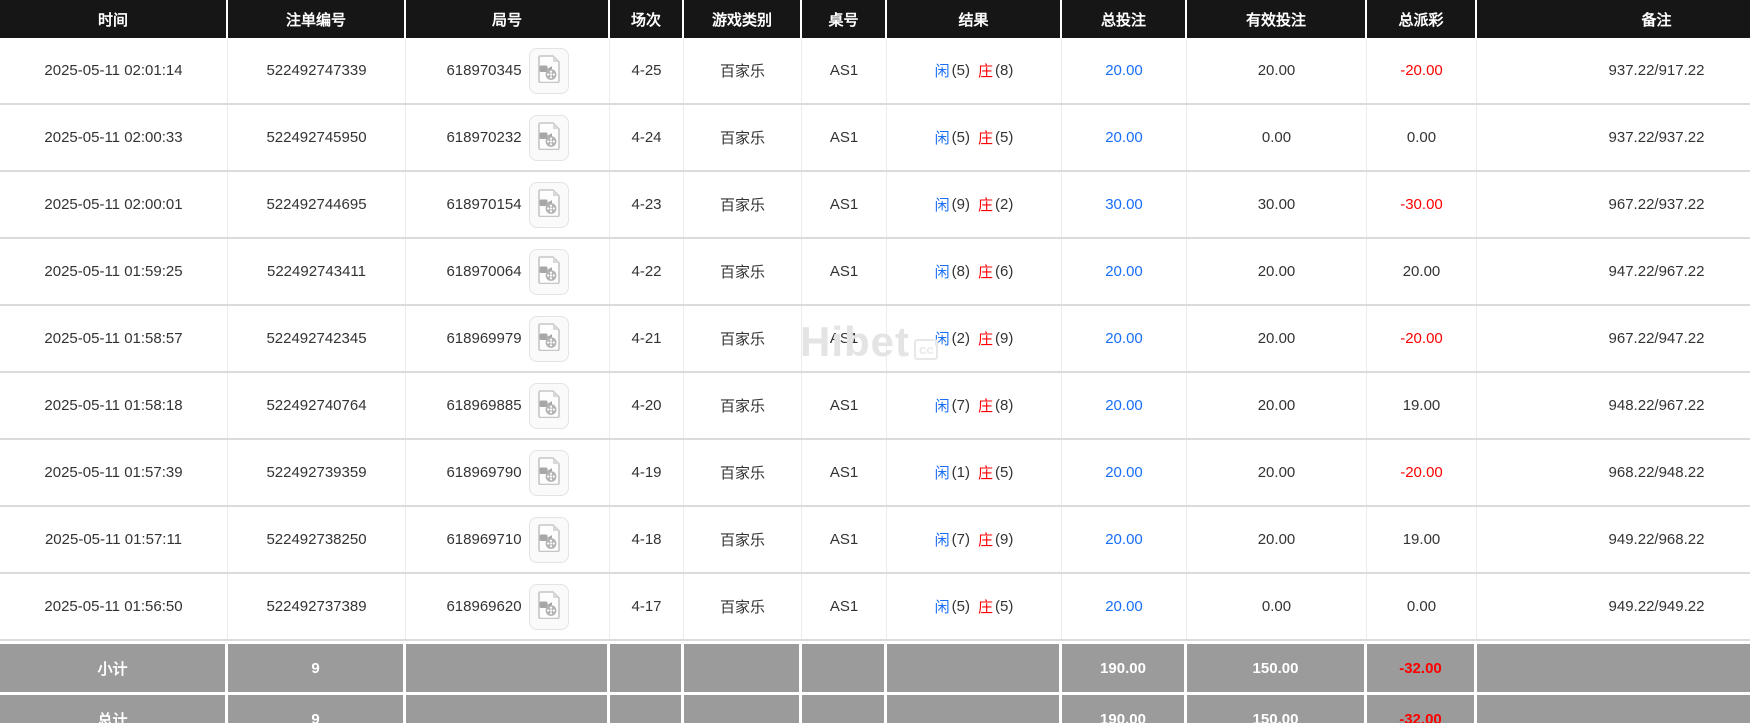 This screenshot has height=723, width=1750. I want to click on total-payout: -32.00, so click(1420, 716).